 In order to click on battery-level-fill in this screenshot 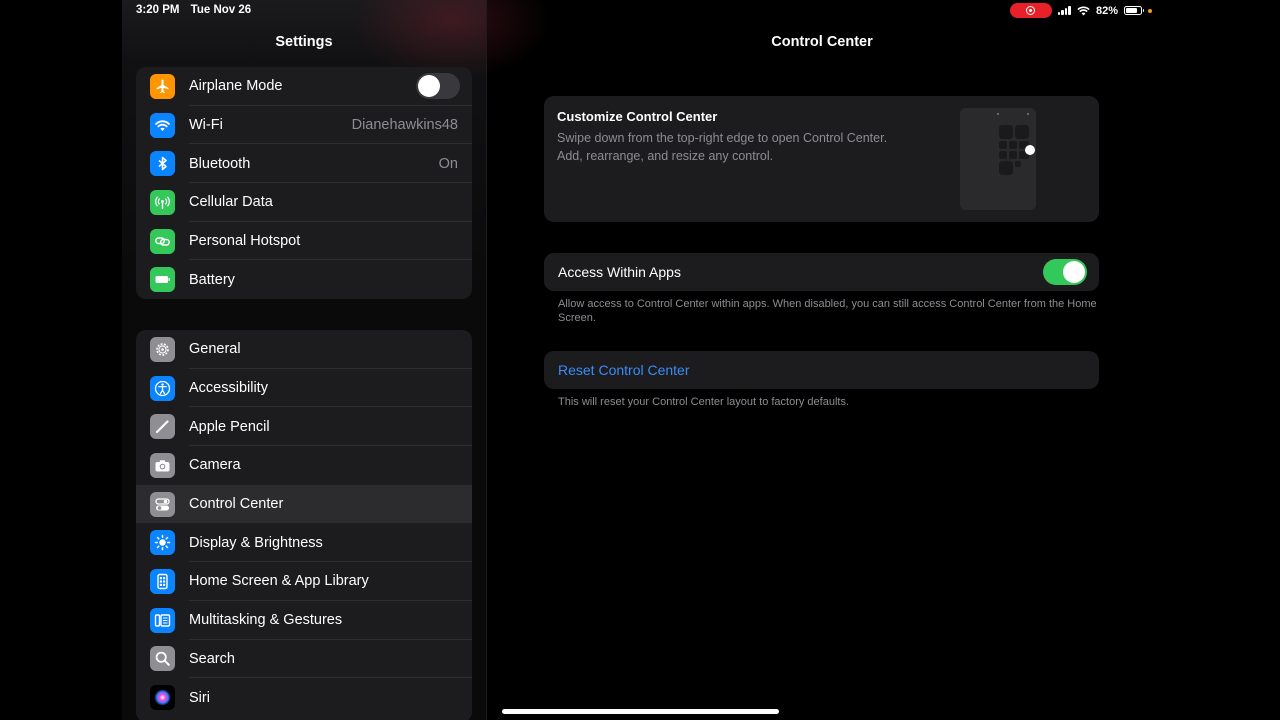, I will do `click(1132, 10)`.